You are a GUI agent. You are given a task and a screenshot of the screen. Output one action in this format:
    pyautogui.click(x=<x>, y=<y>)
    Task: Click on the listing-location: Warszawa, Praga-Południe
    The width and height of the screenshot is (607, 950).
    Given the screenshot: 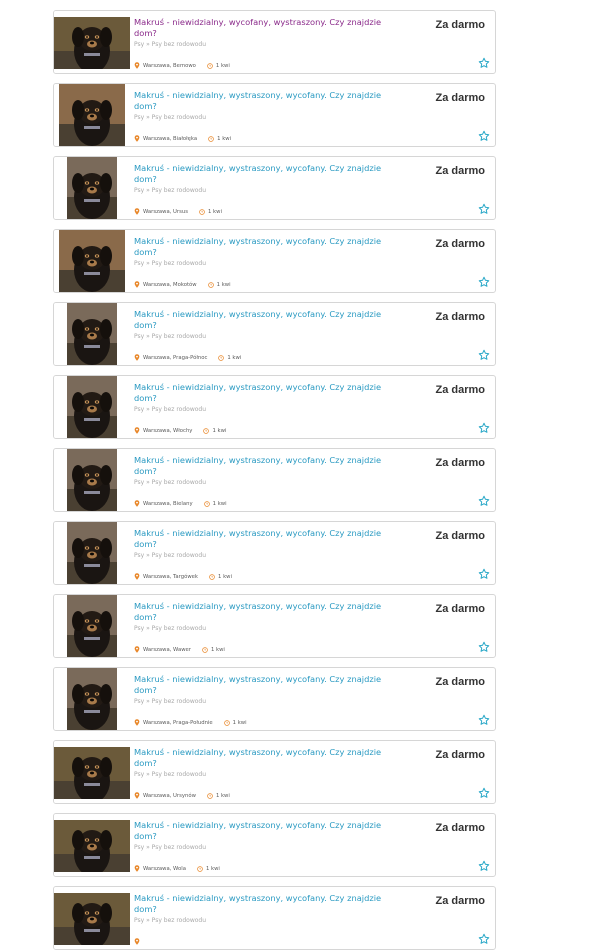 What is the action you would take?
    pyautogui.click(x=178, y=722)
    